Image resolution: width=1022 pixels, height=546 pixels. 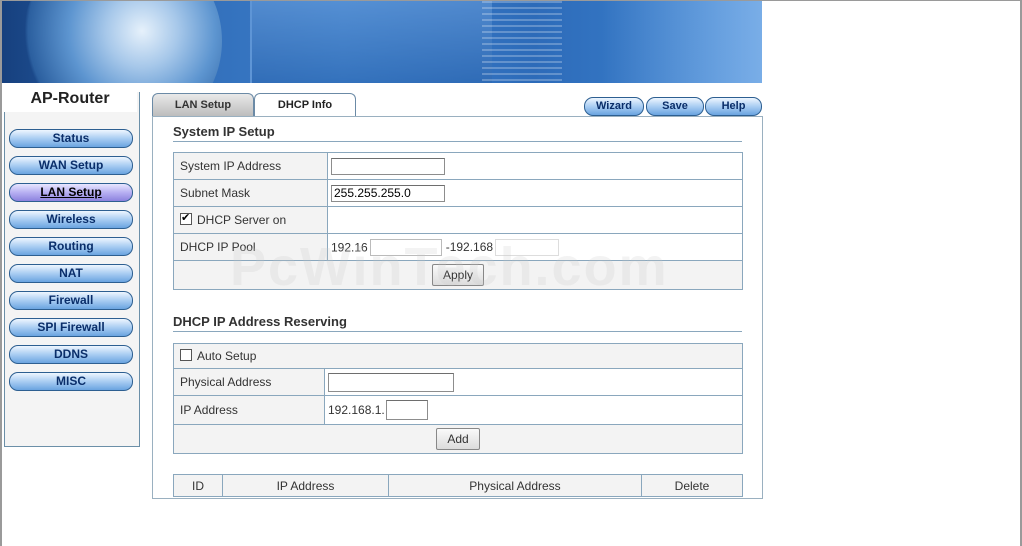 What do you see at coordinates (250, 247) in the screenshot?
I see `dhcp-pool-label: DHCP IP Pool` at bounding box center [250, 247].